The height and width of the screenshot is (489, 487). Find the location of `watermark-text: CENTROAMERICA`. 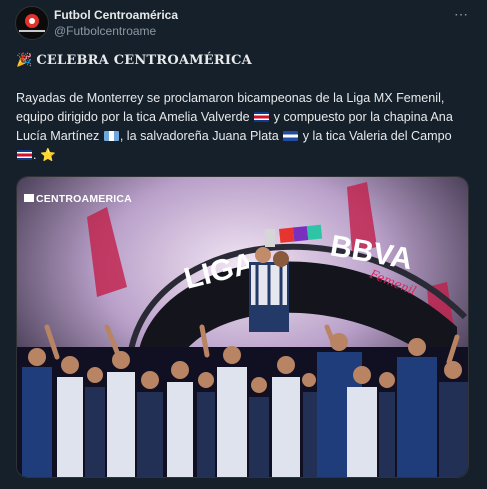

watermark-text: CENTROAMERICA is located at coordinates (84, 199).